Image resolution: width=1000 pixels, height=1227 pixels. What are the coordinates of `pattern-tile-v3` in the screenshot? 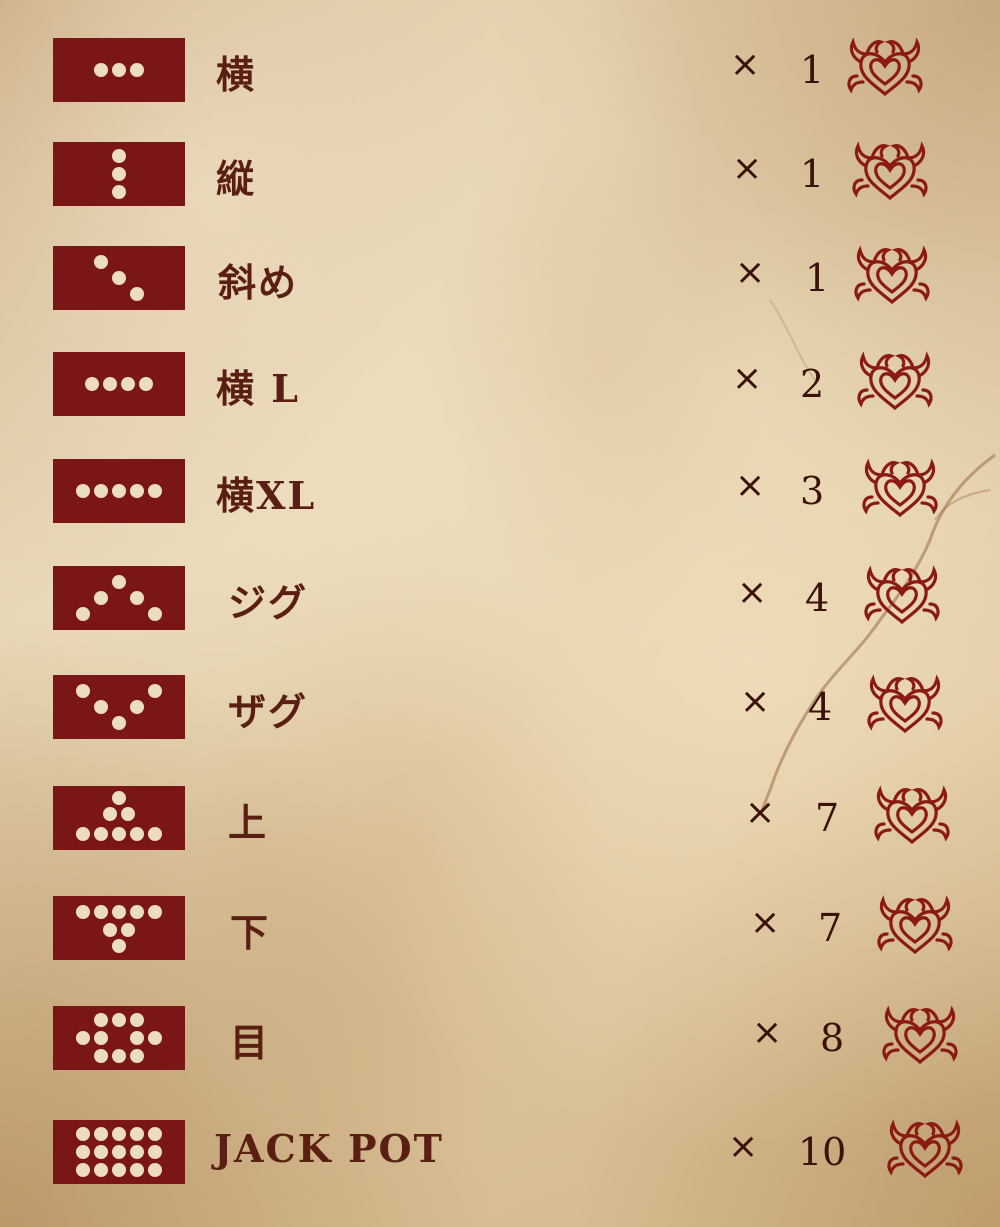 It's located at (119, 174).